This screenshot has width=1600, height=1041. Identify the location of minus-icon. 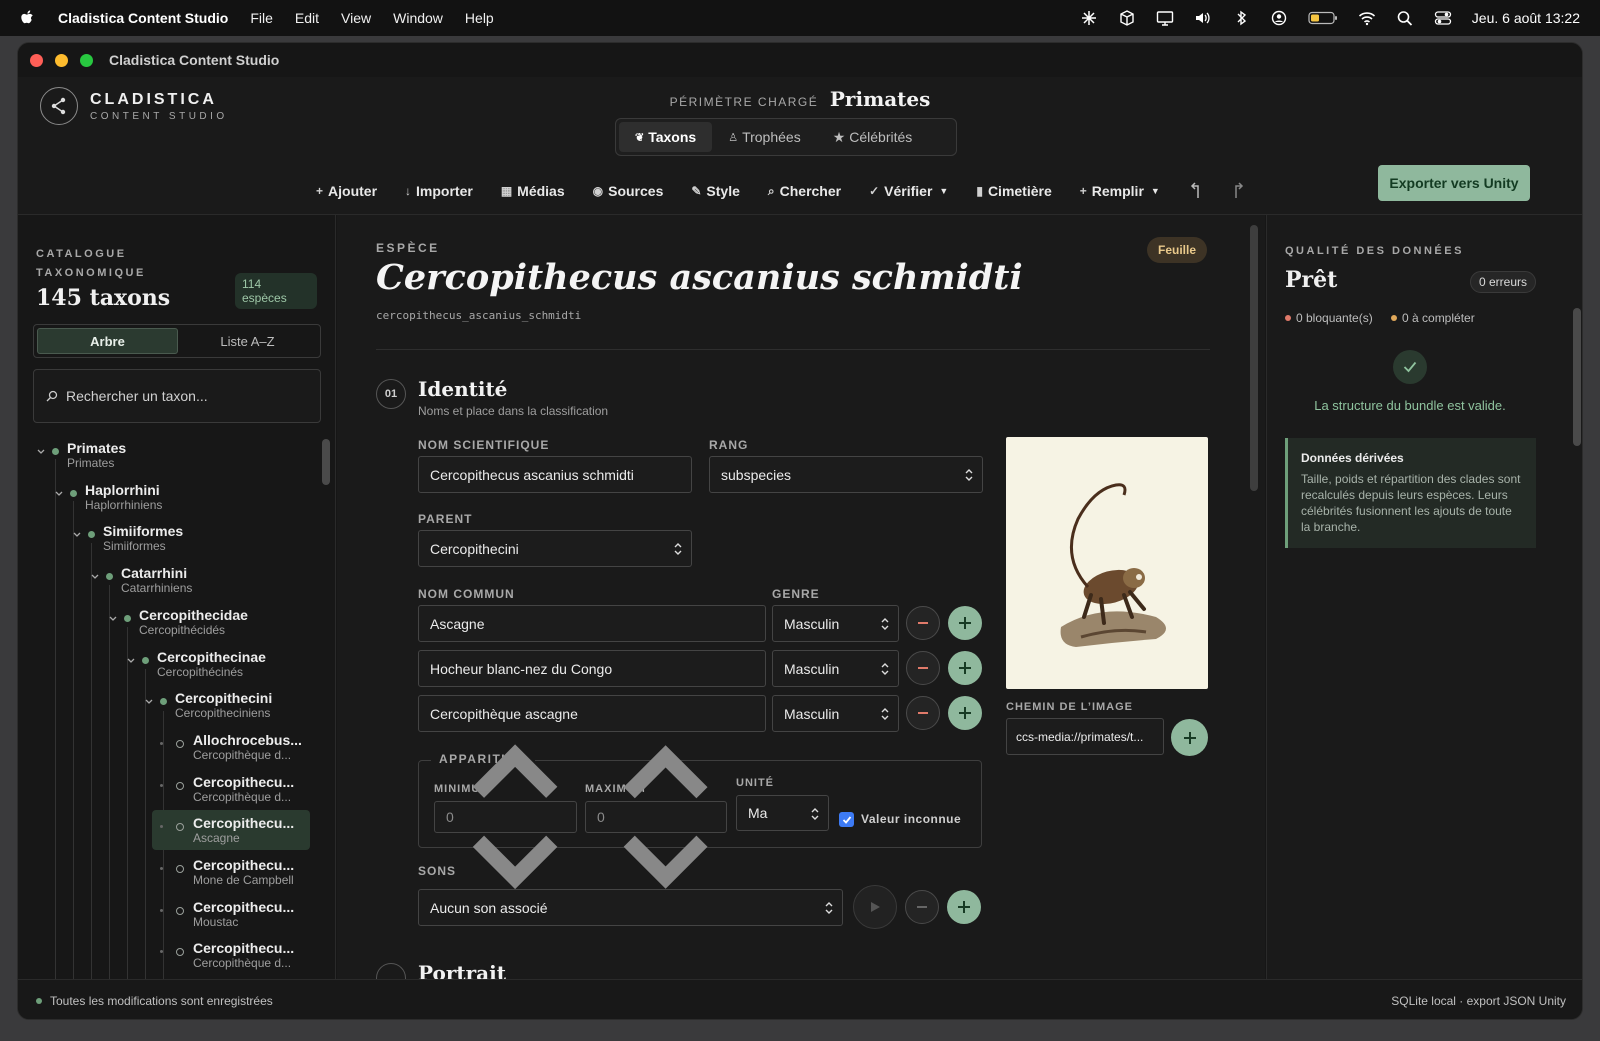
(922, 907).